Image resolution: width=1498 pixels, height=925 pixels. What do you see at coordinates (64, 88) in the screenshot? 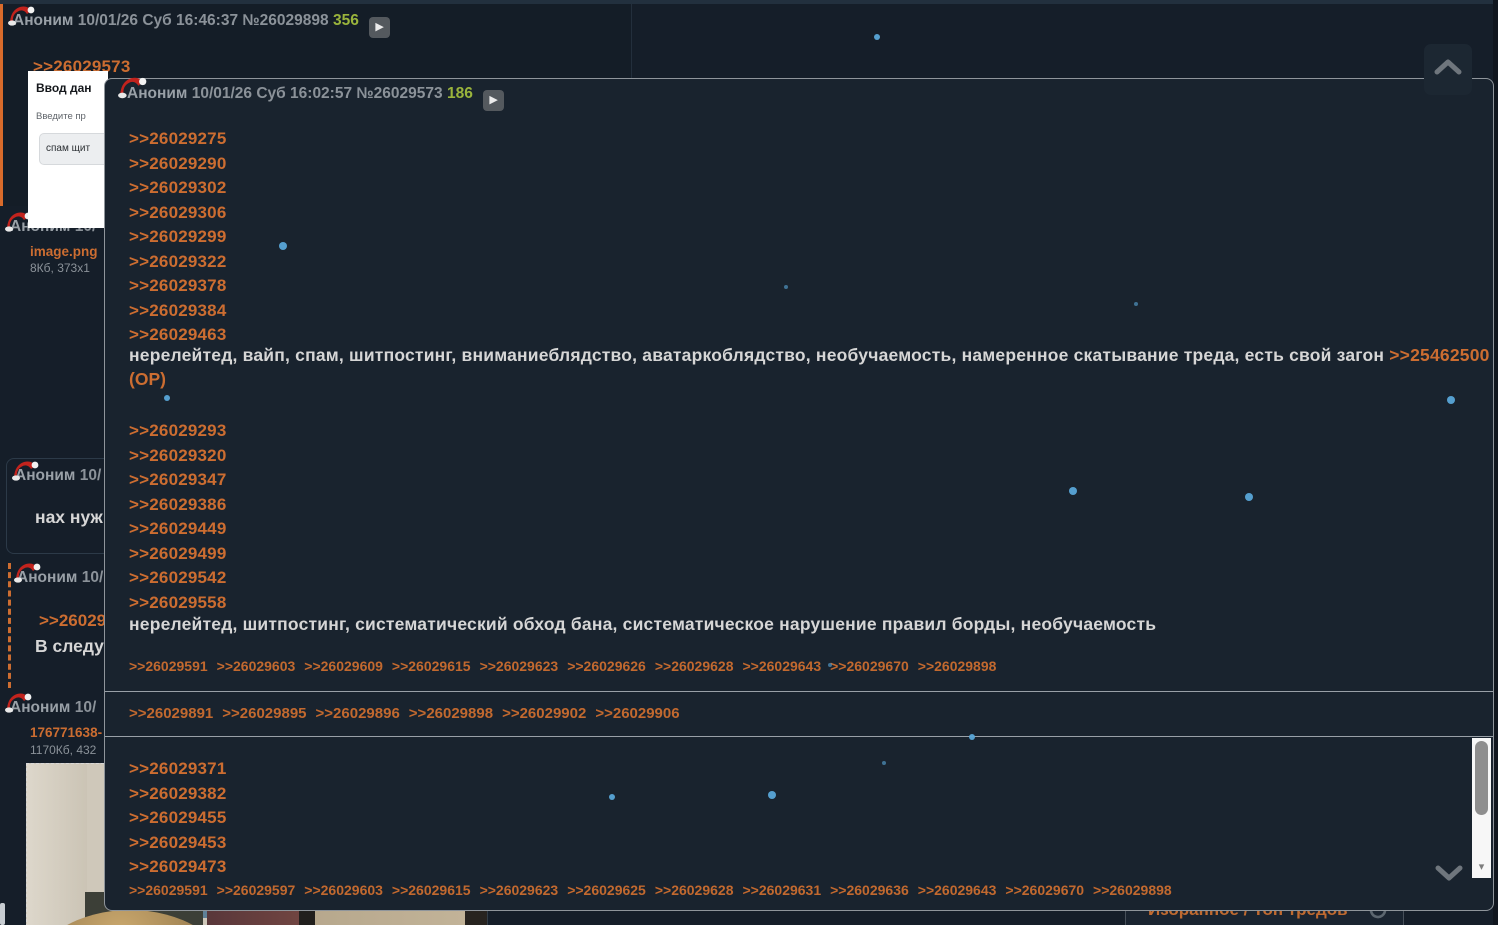
I see `thumb-title: Ввод дан` at bounding box center [64, 88].